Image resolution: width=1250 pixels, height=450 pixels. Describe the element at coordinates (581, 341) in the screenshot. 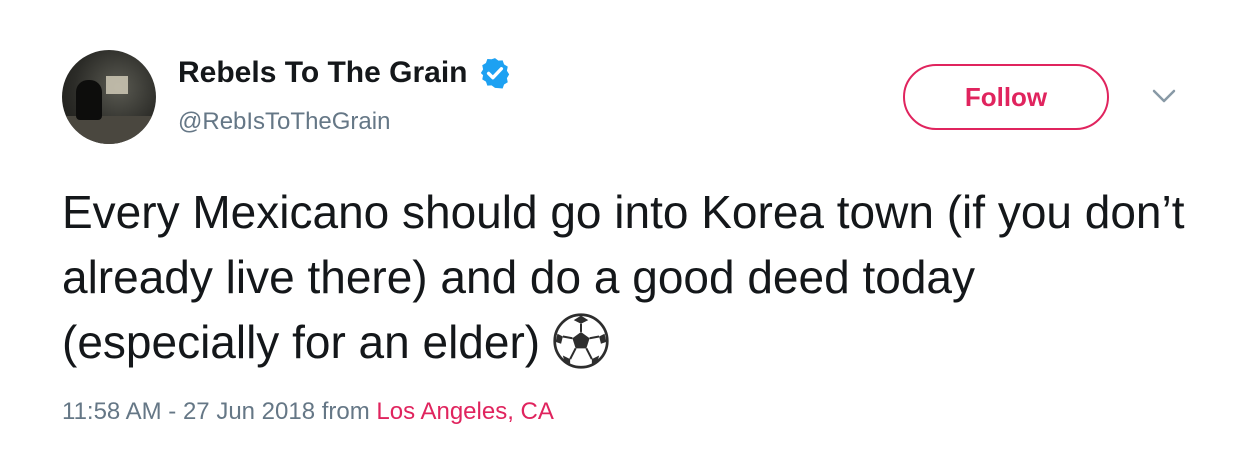

I see `soccer-ball-icon` at that location.